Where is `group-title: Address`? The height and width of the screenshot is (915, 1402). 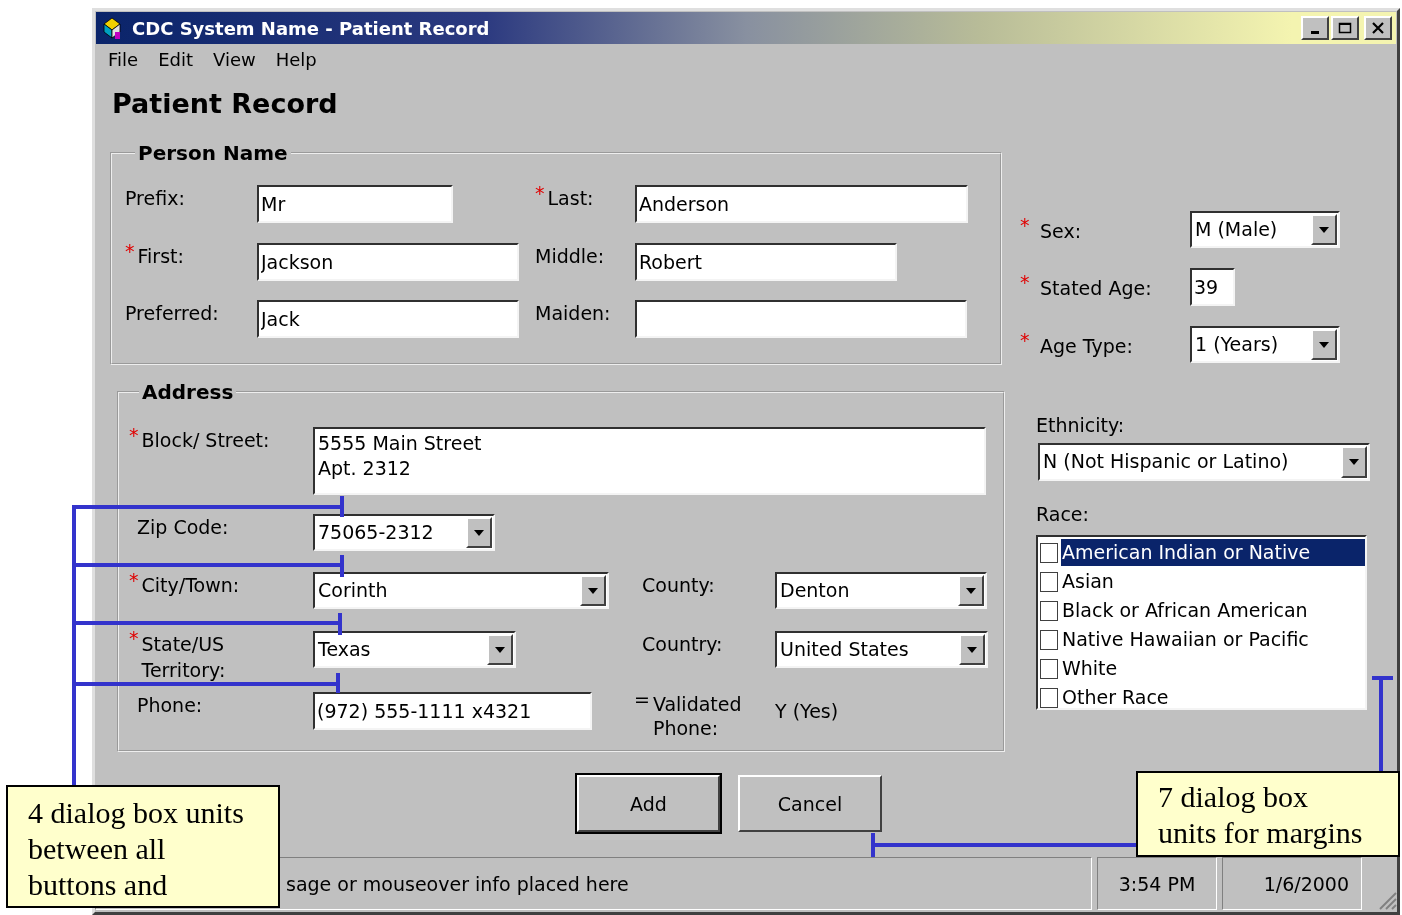 group-title: Address is located at coordinates (188, 392).